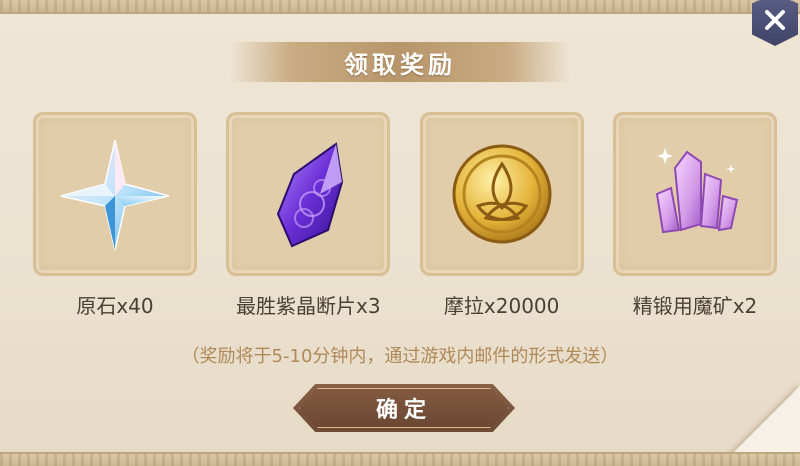 This screenshot has width=800, height=466. I want to click on primogem-icon, so click(115, 195).